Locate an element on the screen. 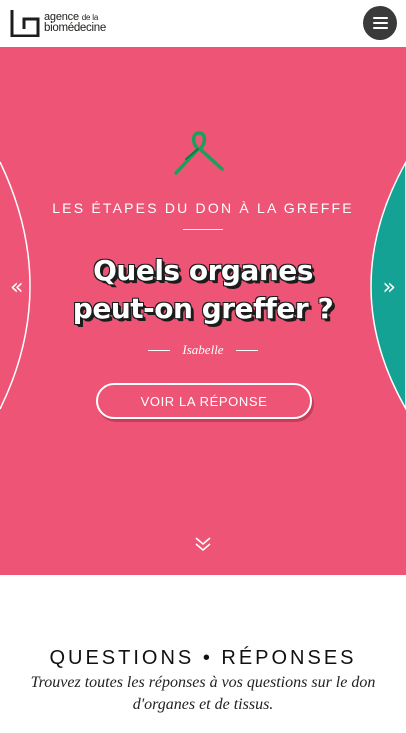 This screenshot has width=406, height=733. agence-biomedecine-logo: agence de la biomédecine is located at coordinates (65, 24).